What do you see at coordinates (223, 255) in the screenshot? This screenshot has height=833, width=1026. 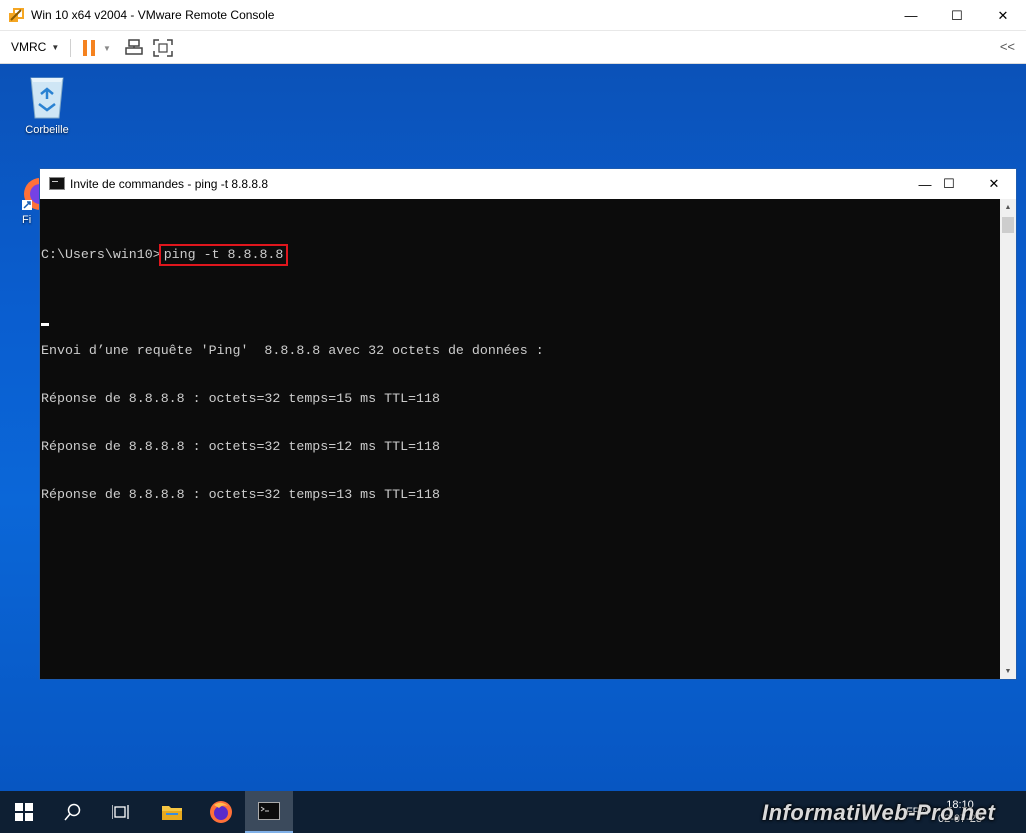 I see `highlighted-command: ping -t 8.8.8.8` at bounding box center [223, 255].